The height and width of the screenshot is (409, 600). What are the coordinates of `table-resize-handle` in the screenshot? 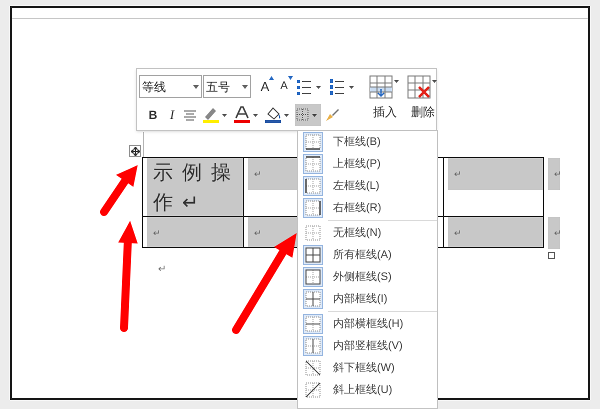 It's located at (551, 255).